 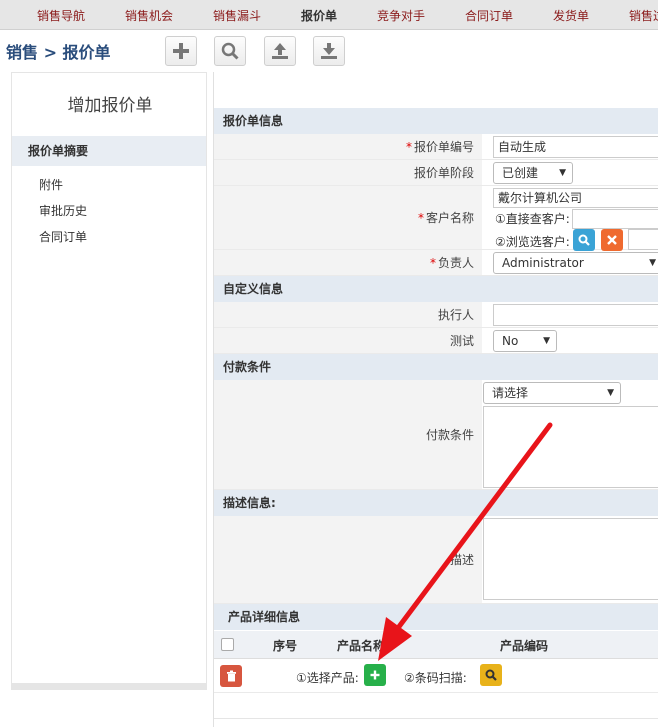 What do you see at coordinates (348, 172) in the screenshot?
I see `quote-stage-label: 报价单阶段` at bounding box center [348, 172].